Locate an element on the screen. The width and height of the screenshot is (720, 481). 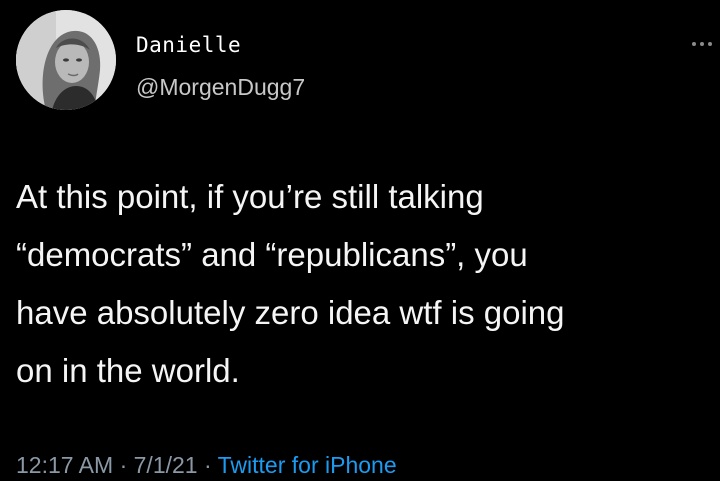
avatar-photo is located at coordinates (66, 60).